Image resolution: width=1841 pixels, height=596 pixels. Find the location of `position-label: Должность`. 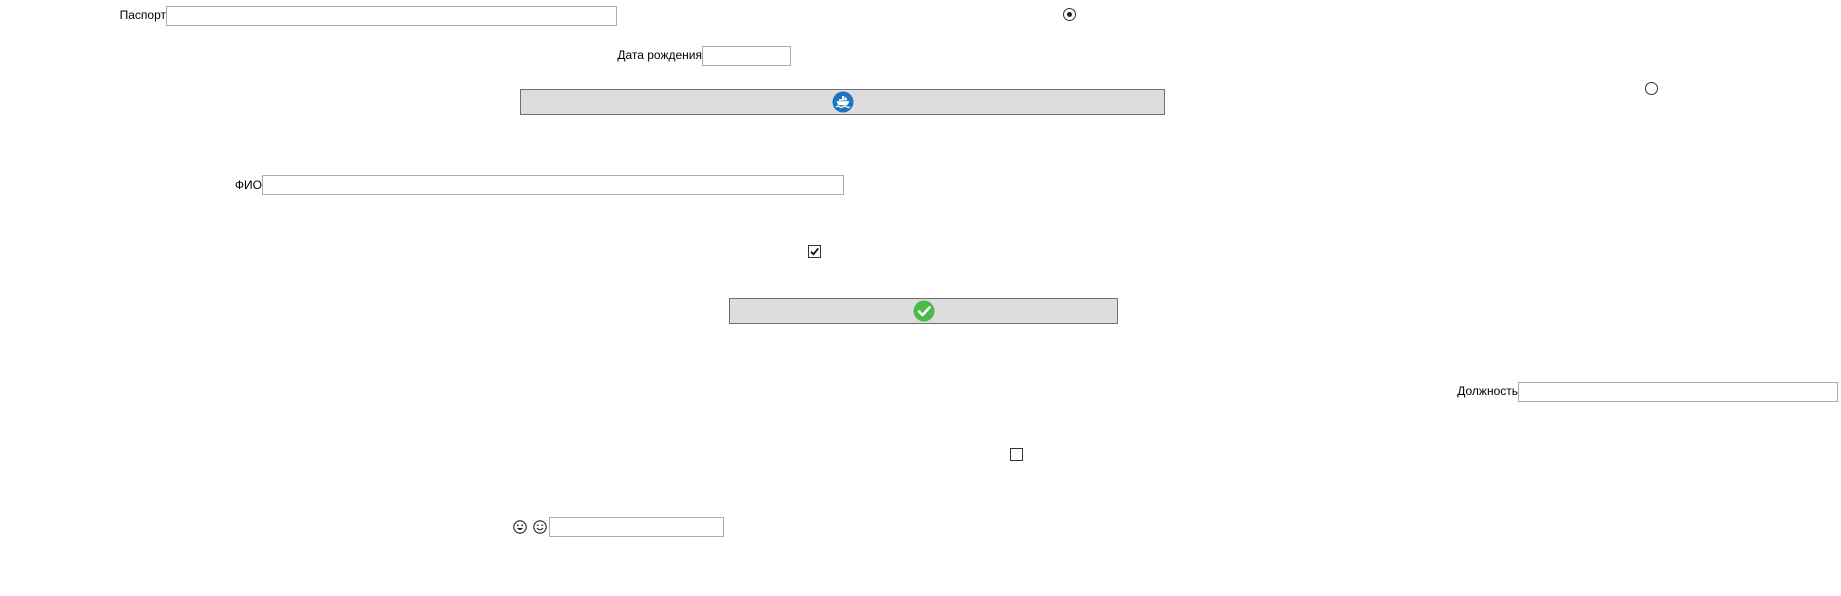

position-label: Должность is located at coordinates (1487, 391).